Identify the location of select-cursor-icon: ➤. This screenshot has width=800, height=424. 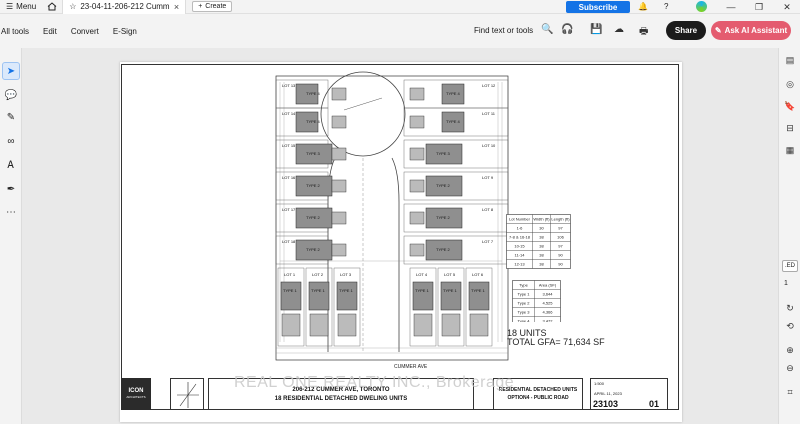
(11, 71).